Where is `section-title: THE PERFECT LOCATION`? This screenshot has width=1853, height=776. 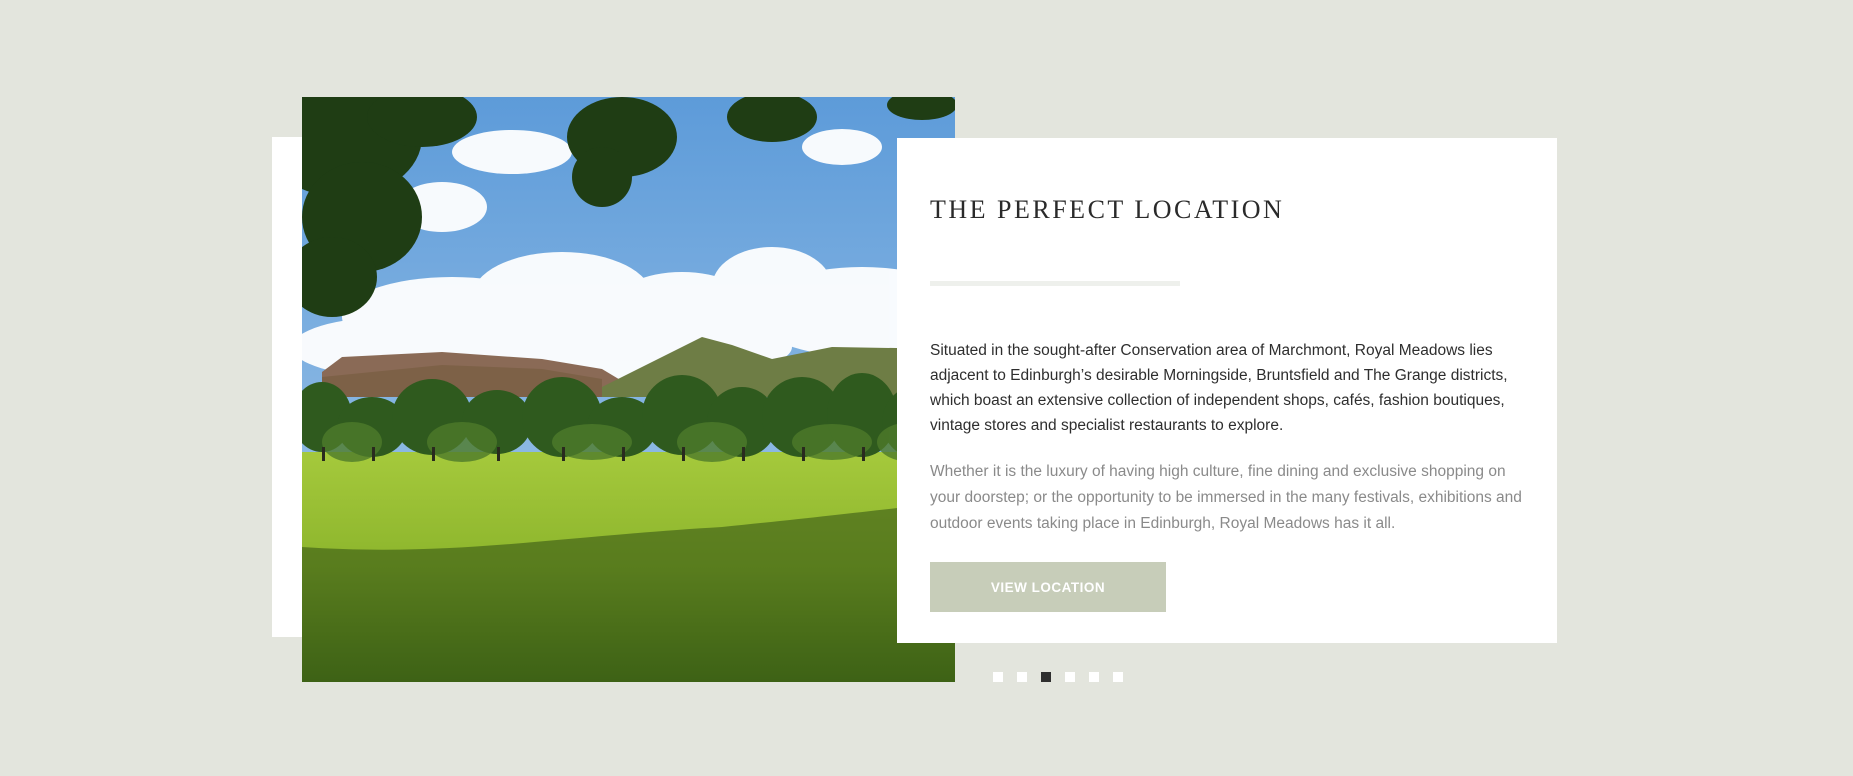 section-title: THE PERFECT LOCATION is located at coordinates (1107, 209).